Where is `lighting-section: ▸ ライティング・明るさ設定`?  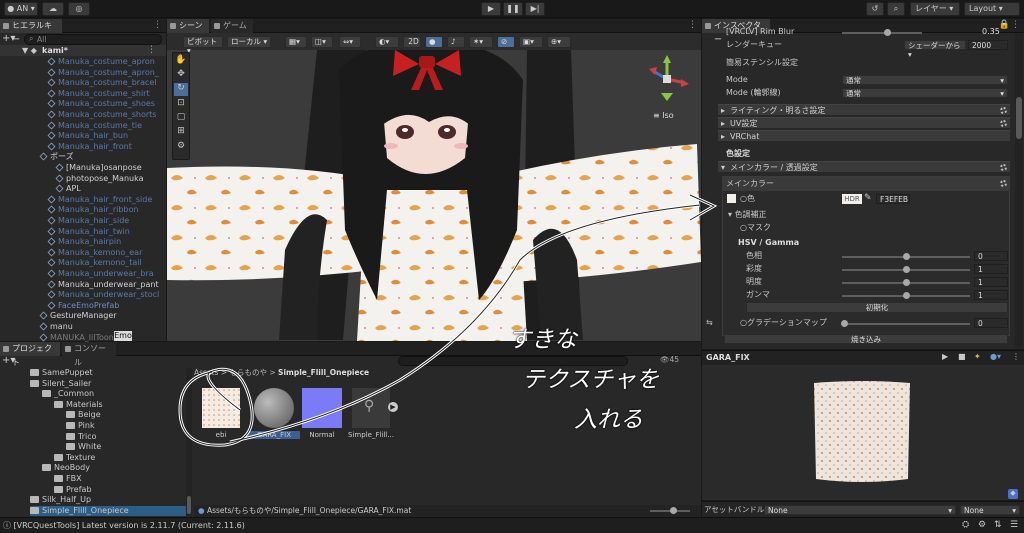 lighting-section: ▸ ライティング・明るさ設定 is located at coordinates (864, 109).